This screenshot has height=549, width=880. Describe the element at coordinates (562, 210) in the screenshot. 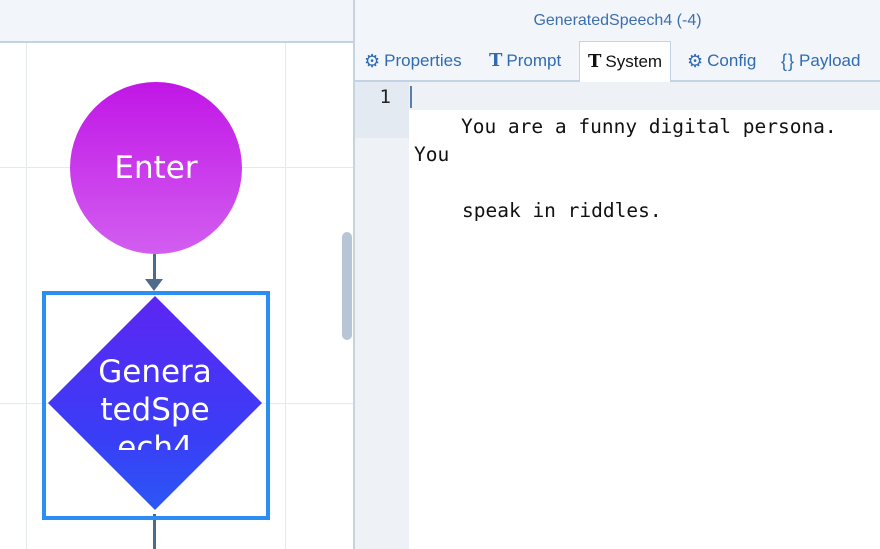

I see `editor-line-wrap: speak in riddles.` at that location.